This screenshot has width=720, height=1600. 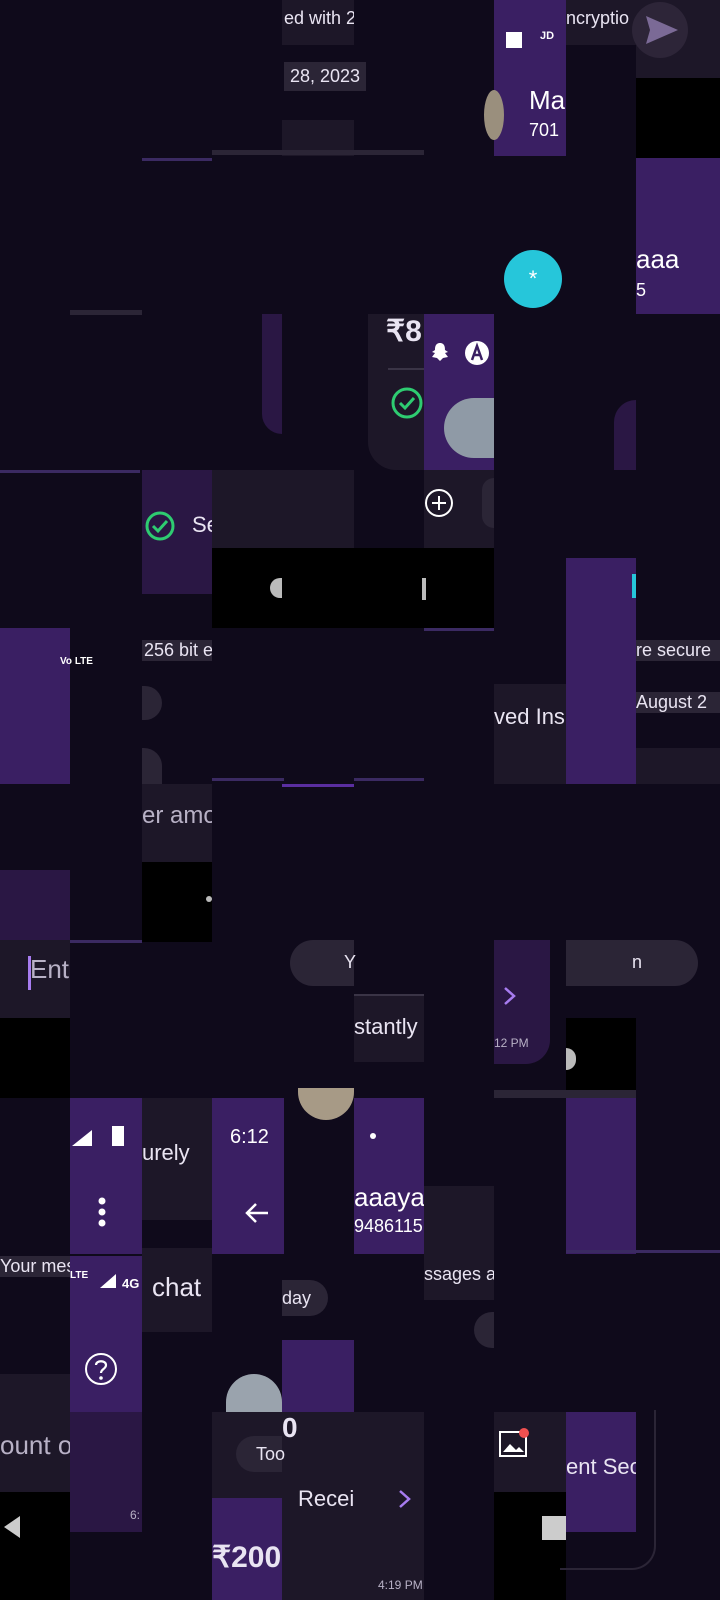 I want to click on received-label: ved Ins, so click(x=529, y=716).